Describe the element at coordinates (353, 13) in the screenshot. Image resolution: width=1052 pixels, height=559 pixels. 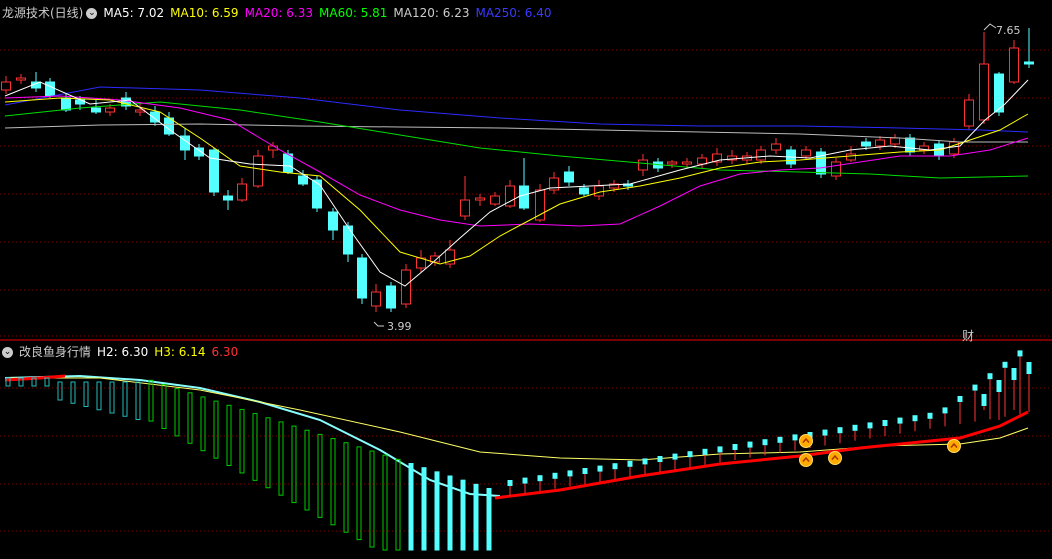
I see `ma60-label: MA60: 5.81` at that location.